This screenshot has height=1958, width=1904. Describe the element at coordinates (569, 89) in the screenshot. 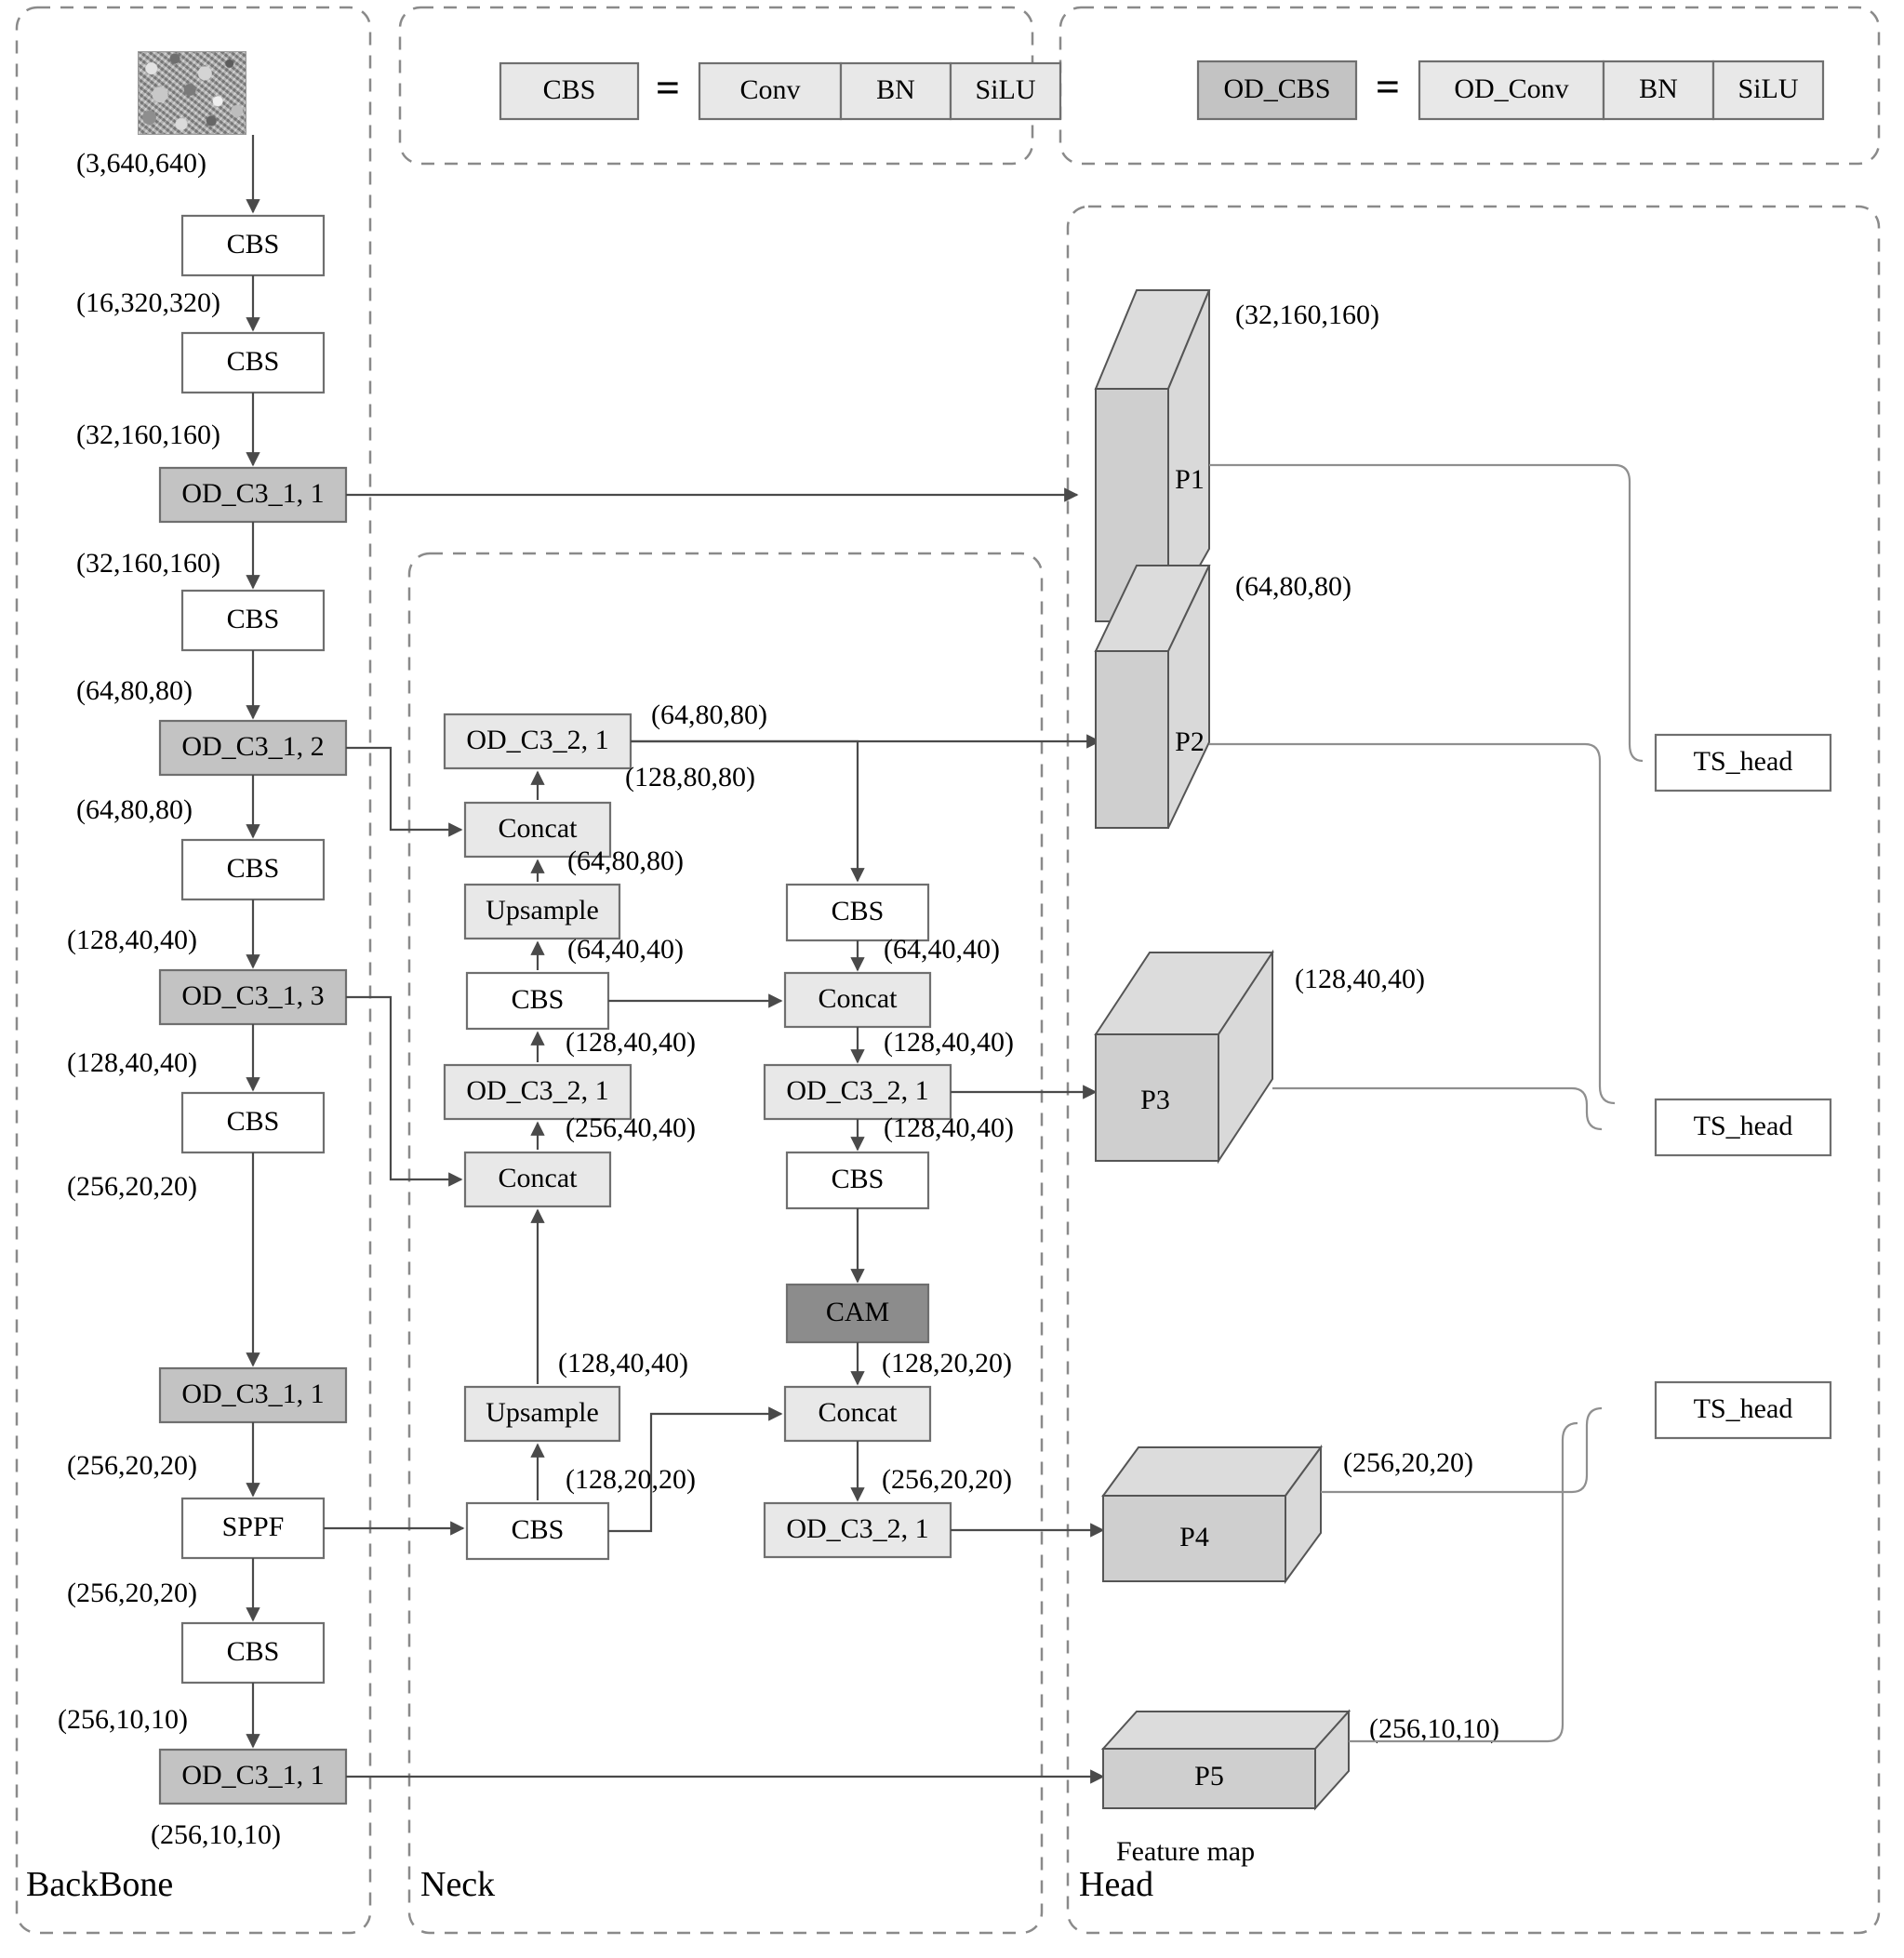

I see `legend-cbs-label: CBS` at that location.